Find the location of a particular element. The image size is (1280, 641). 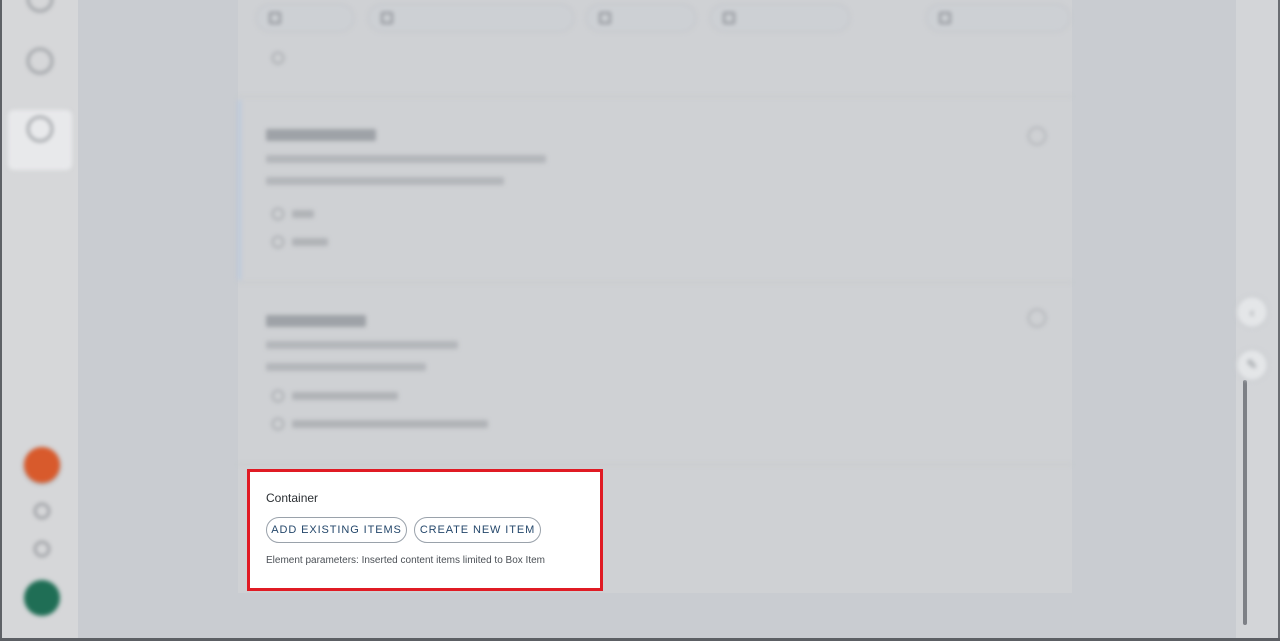

container-title: Container is located at coordinates (292, 498).